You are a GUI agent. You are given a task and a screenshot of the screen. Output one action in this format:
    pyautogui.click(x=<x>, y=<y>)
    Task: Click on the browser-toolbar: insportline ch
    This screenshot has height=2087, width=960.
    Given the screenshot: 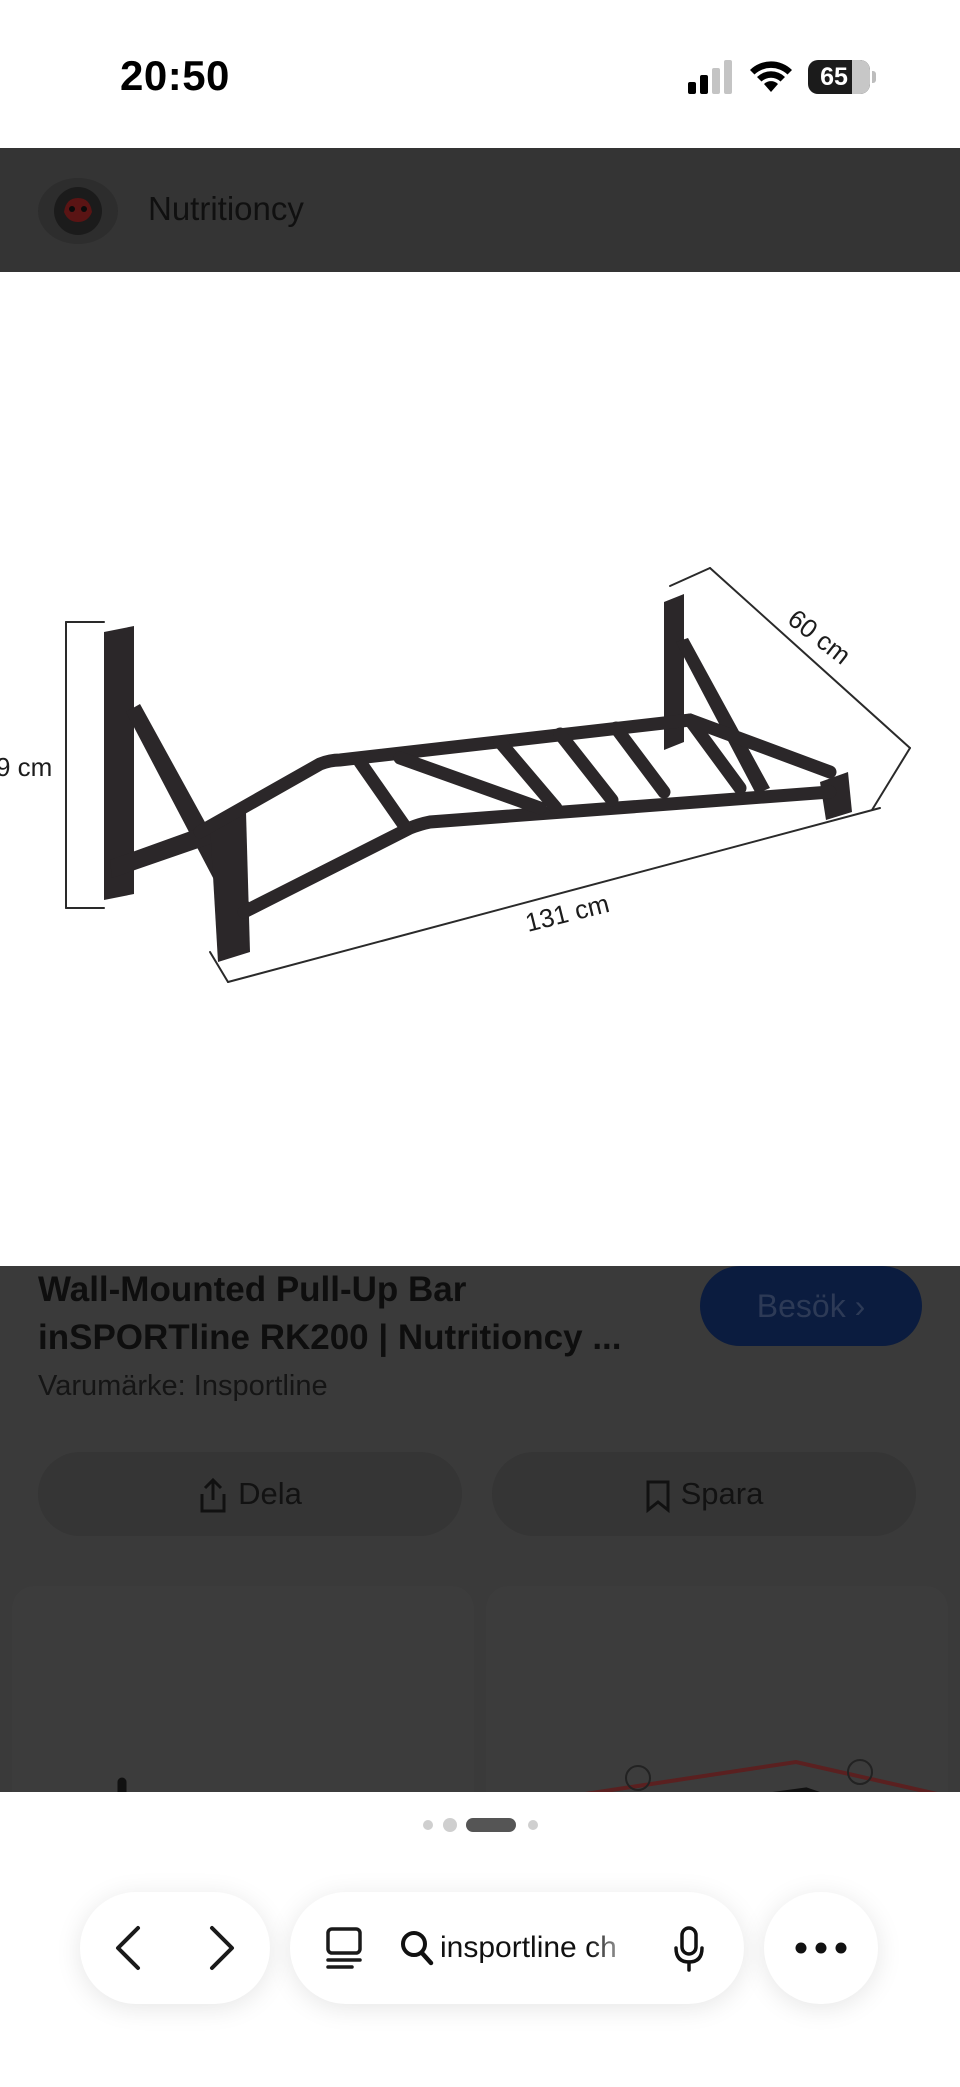 What is the action you would take?
    pyautogui.click(x=480, y=1939)
    